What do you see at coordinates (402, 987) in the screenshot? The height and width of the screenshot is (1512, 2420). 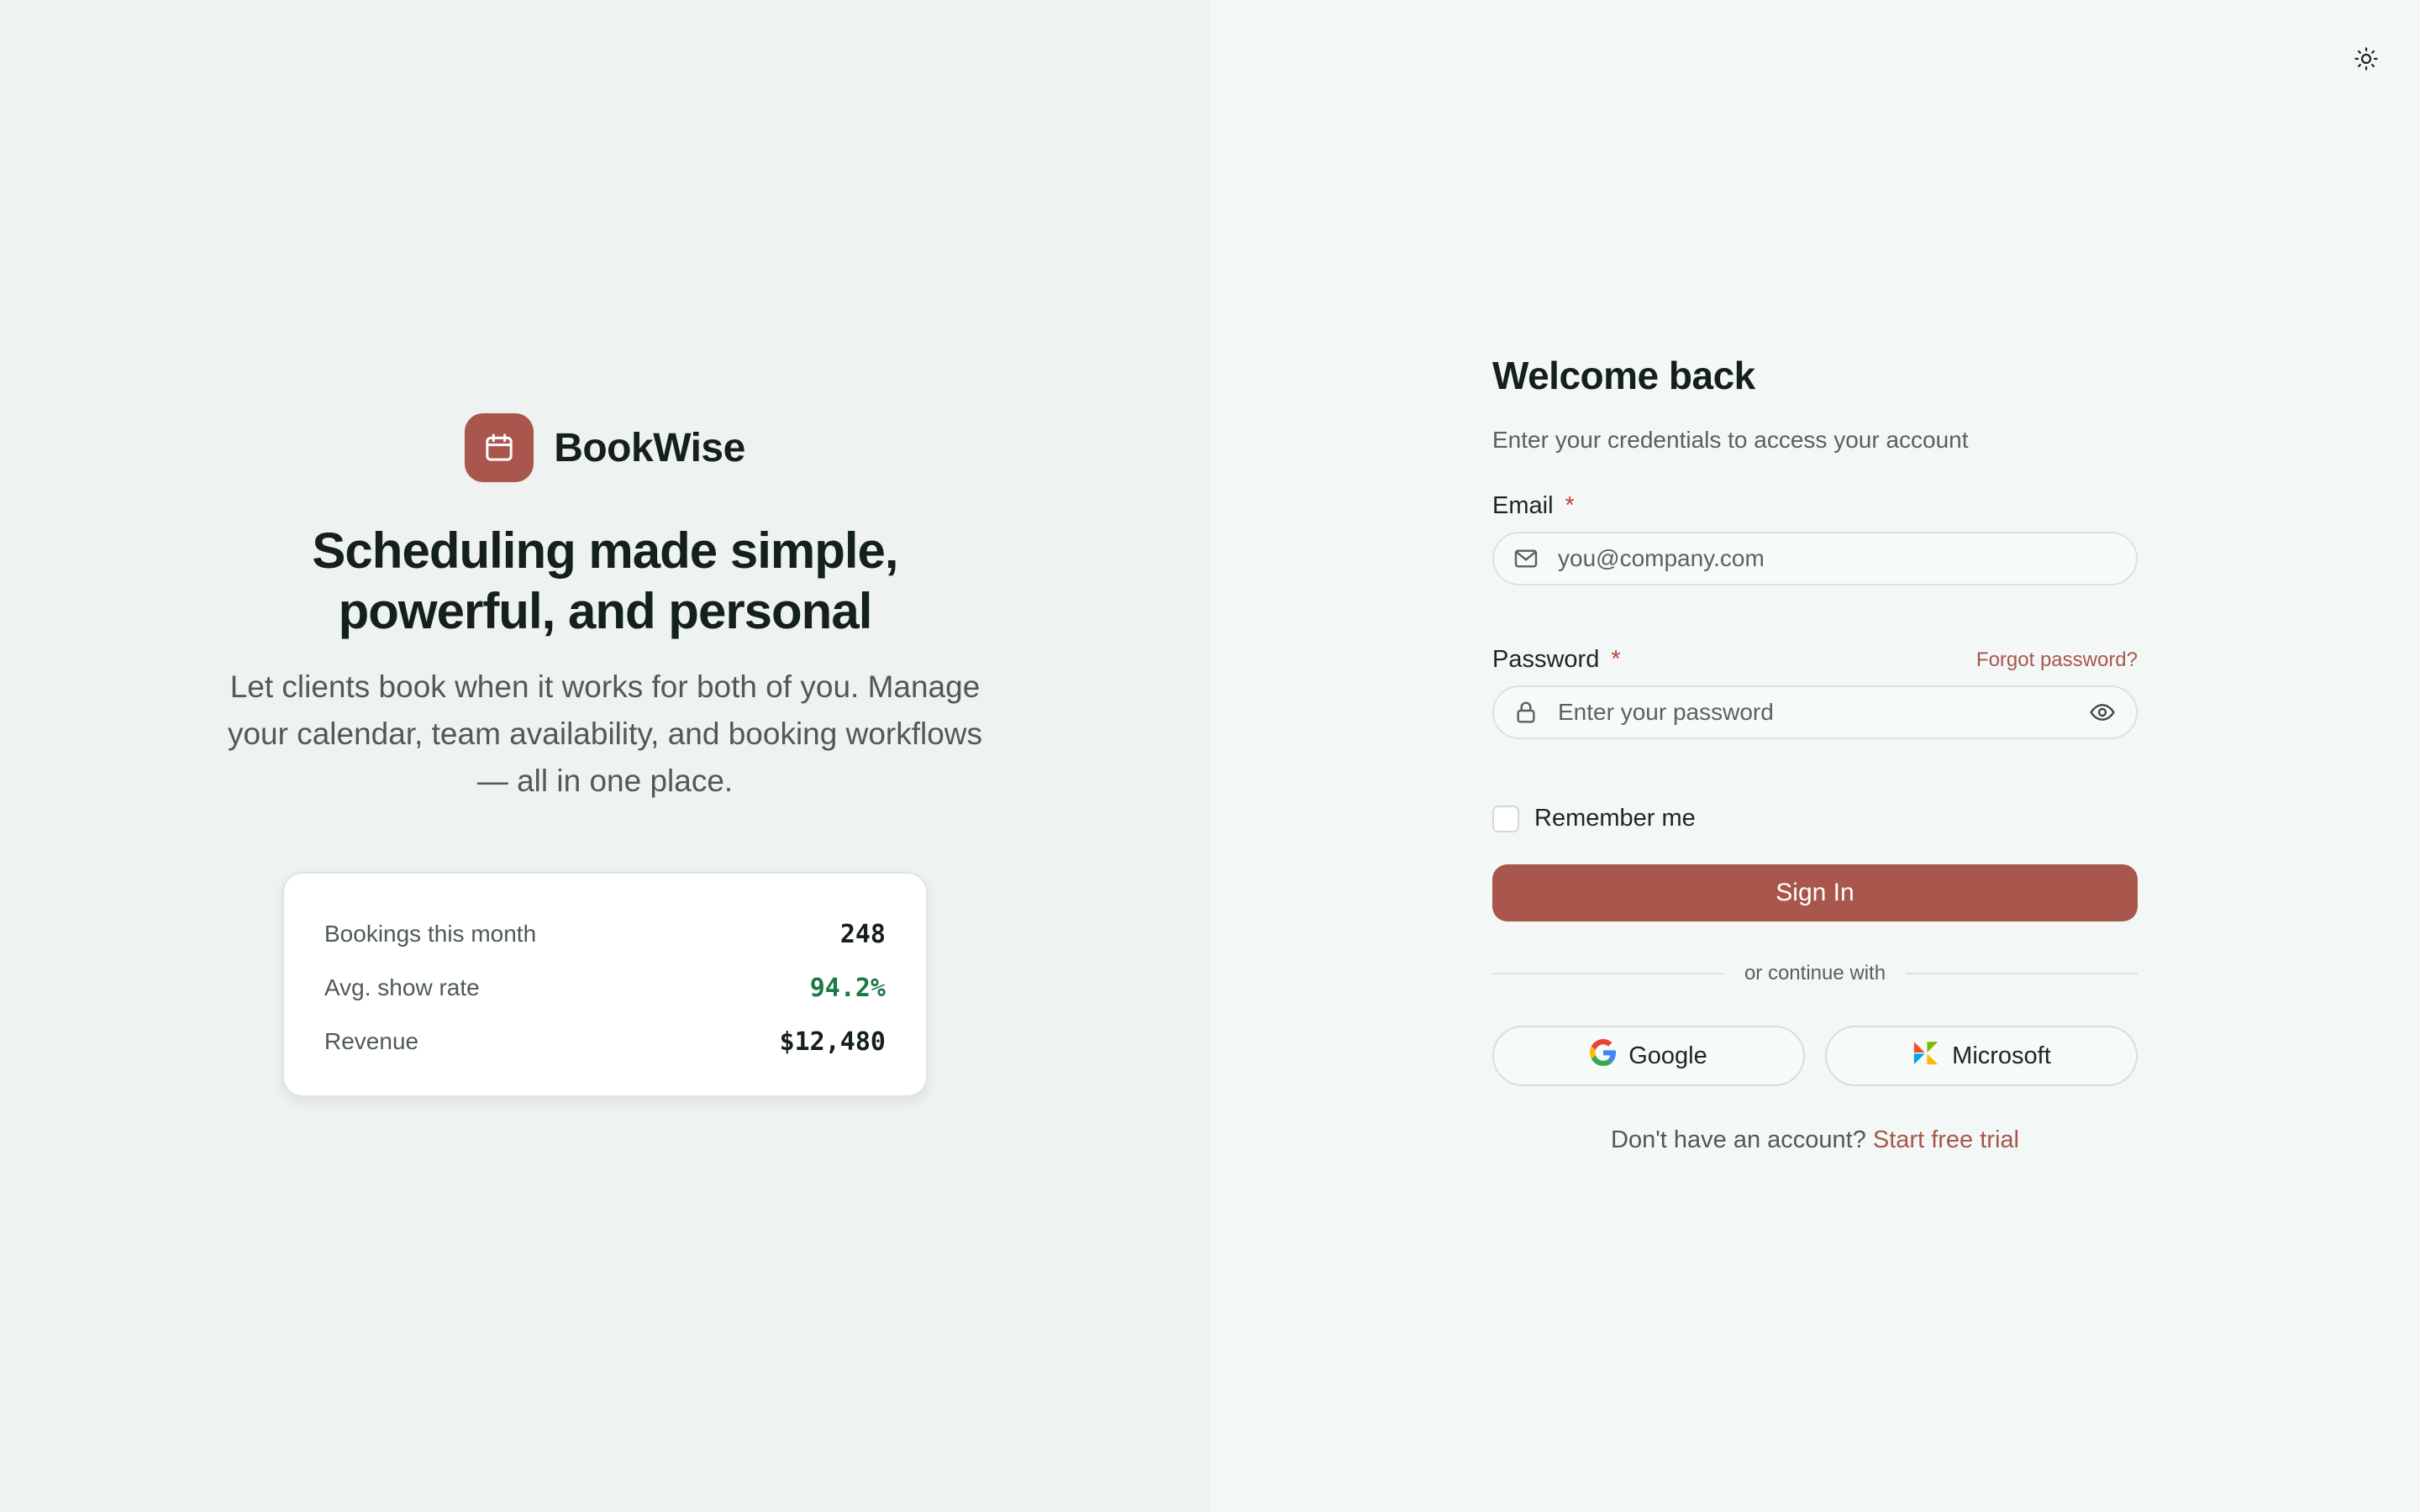 I see `stat-label: Avg. show rate` at bounding box center [402, 987].